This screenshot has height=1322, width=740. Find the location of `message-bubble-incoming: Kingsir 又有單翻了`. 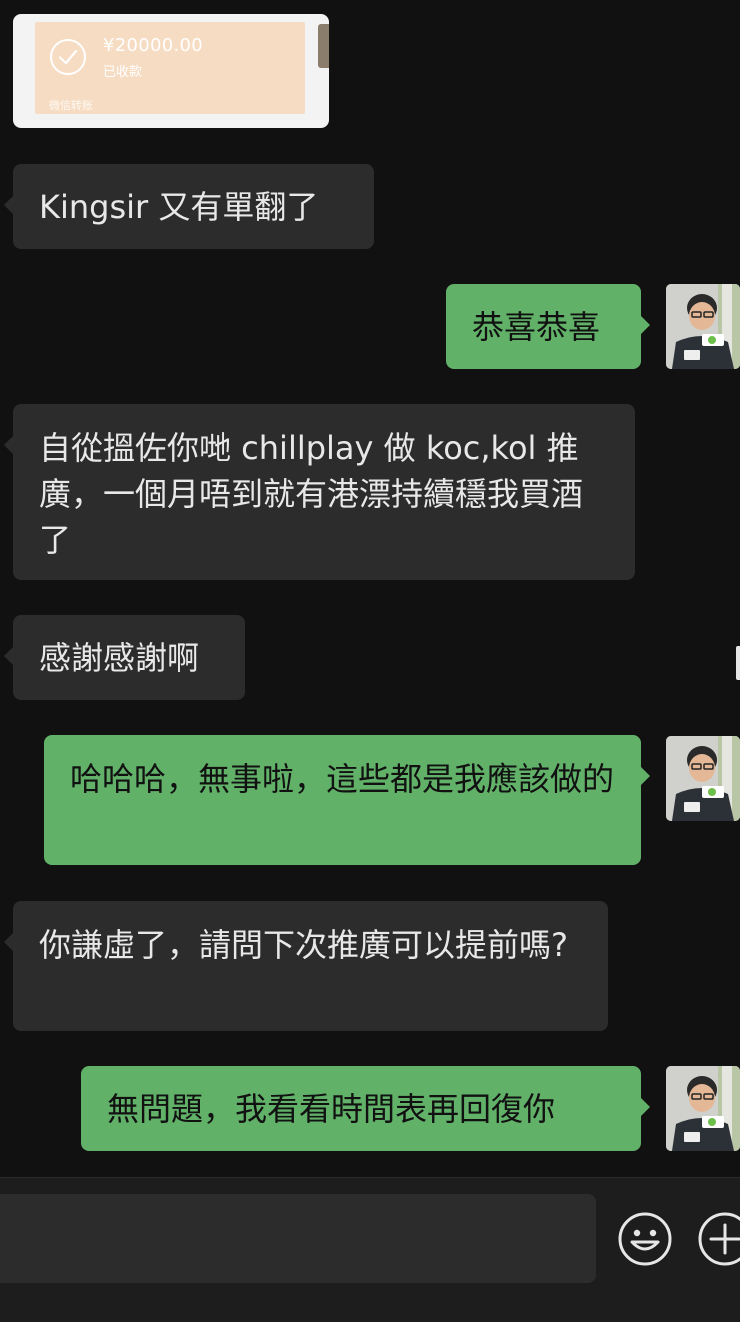

message-bubble-incoming: Kingsir 又有單翻了 is located at coordinates (189, 206).